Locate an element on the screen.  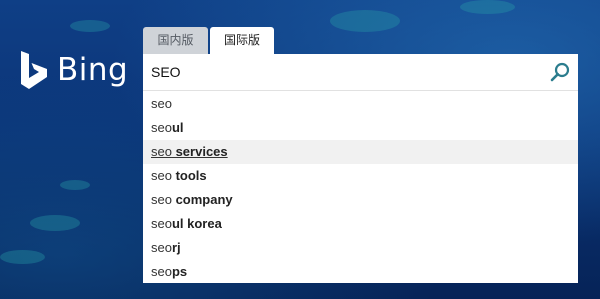
suggestion-completion: company is located at coordinates (202, 199).